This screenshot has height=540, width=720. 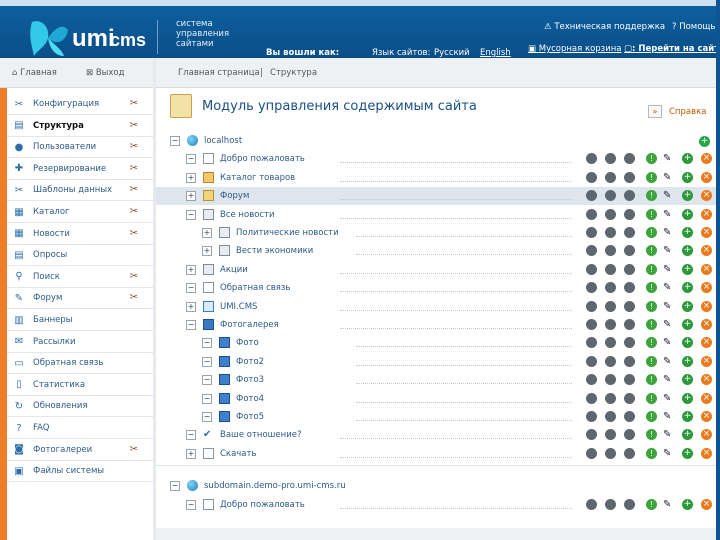 What do you see at coordinates (436, 399) in the screenshot?
I see `tree-row: − Фото4! ✎ + ×` at bounding box center [436, 399].